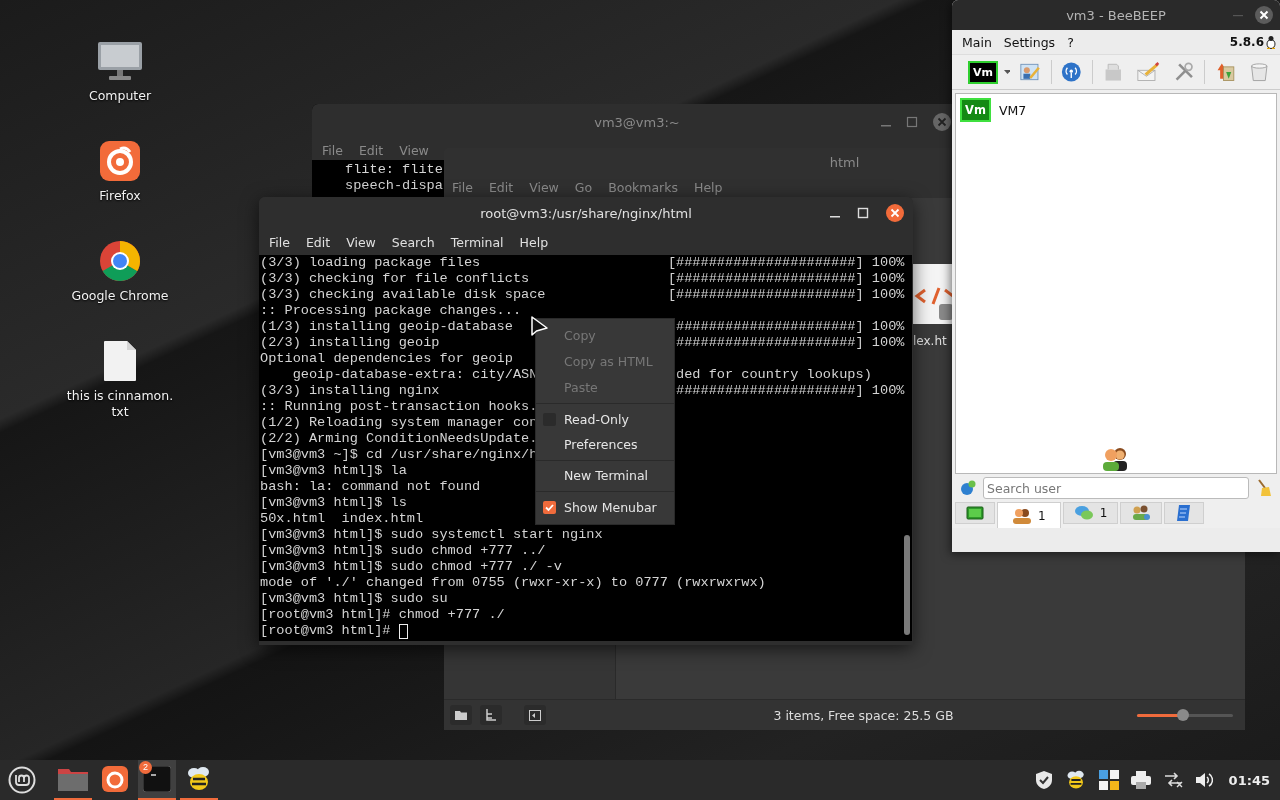 The height and width of the screenshot is (800, 1280). I want to click on checkbox, so click(549, 507).